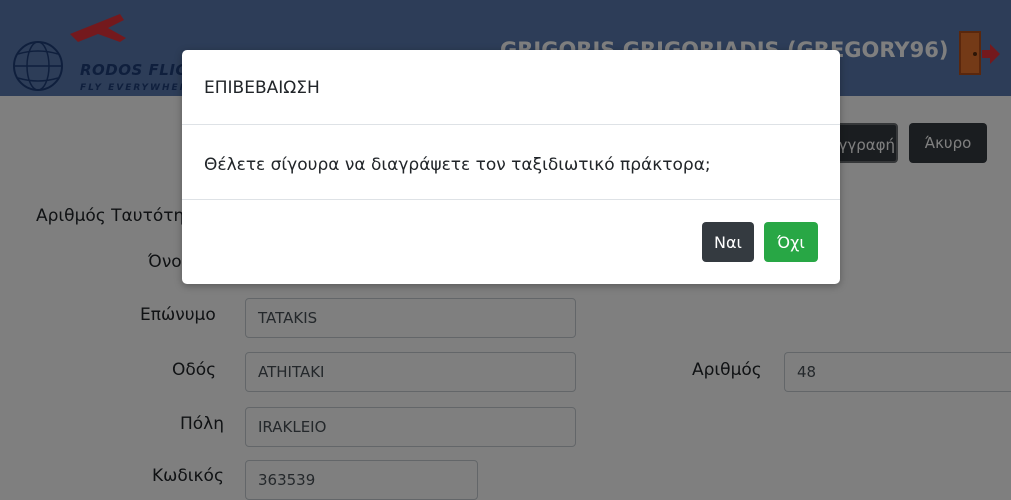  What do you see at coordinates (728, 242) in the screenshot?
I see `yes-button: Ναι` at bounding box center [728, 242].